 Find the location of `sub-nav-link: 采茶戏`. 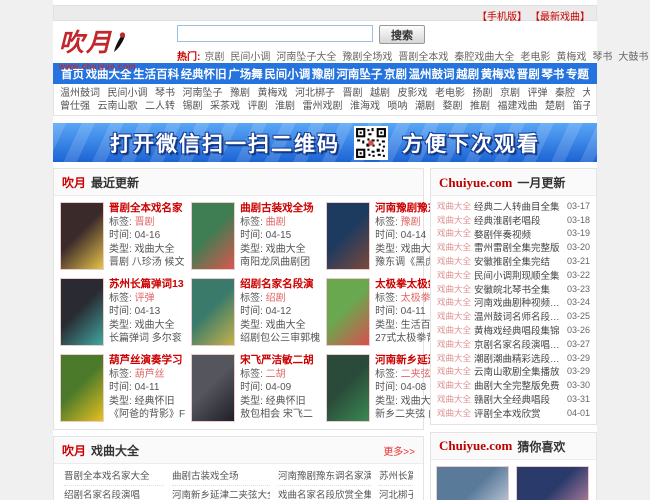

sub-nav-link: 采茶戏 is located at coordinates (225, 106).